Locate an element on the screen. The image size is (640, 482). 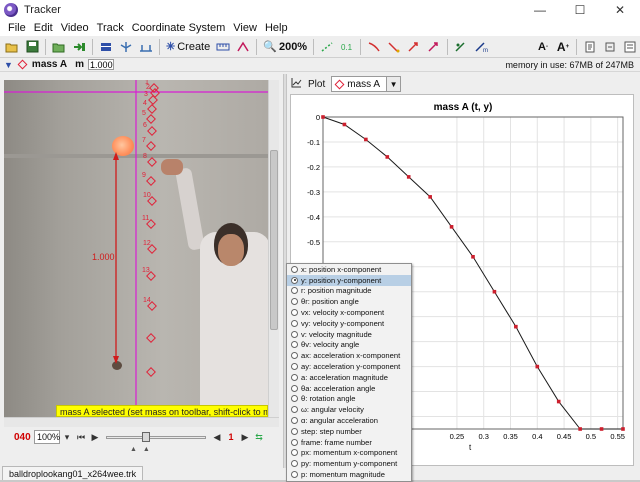
variable-menu-item: ay: acceleration y-component is located at coordinates (349, 366).